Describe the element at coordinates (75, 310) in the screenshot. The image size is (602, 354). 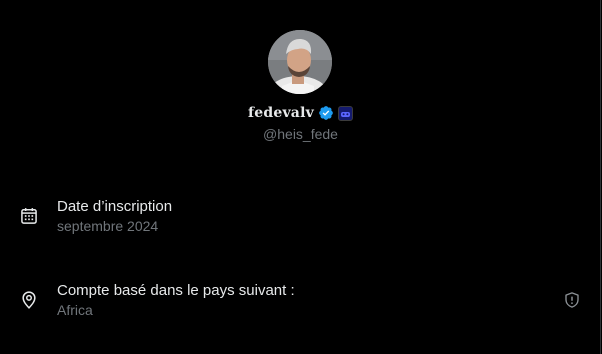
I see `account-country-value: Africa` at that location.